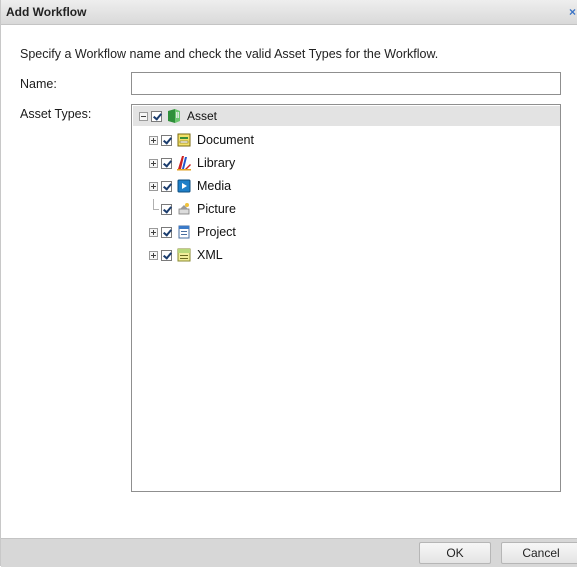 The height and width of the screenshot is (567, 577). I want to click on close-icon: ×, so click(573, 12).